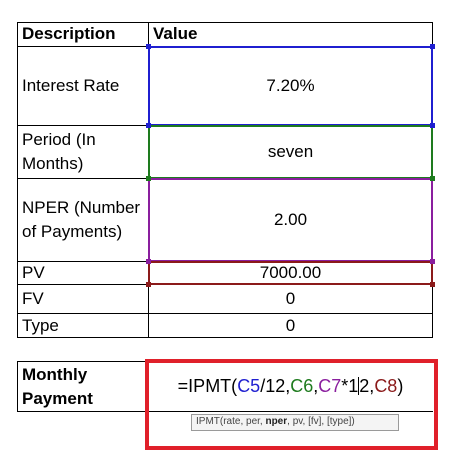 The image size is (458, 468). What do you see at coordinates (295, 422) in the screenshot?
I see `function-tooltip: IPMT(rate, per, nper, pv, [fv], [type])` at bounding box center [295, 422].